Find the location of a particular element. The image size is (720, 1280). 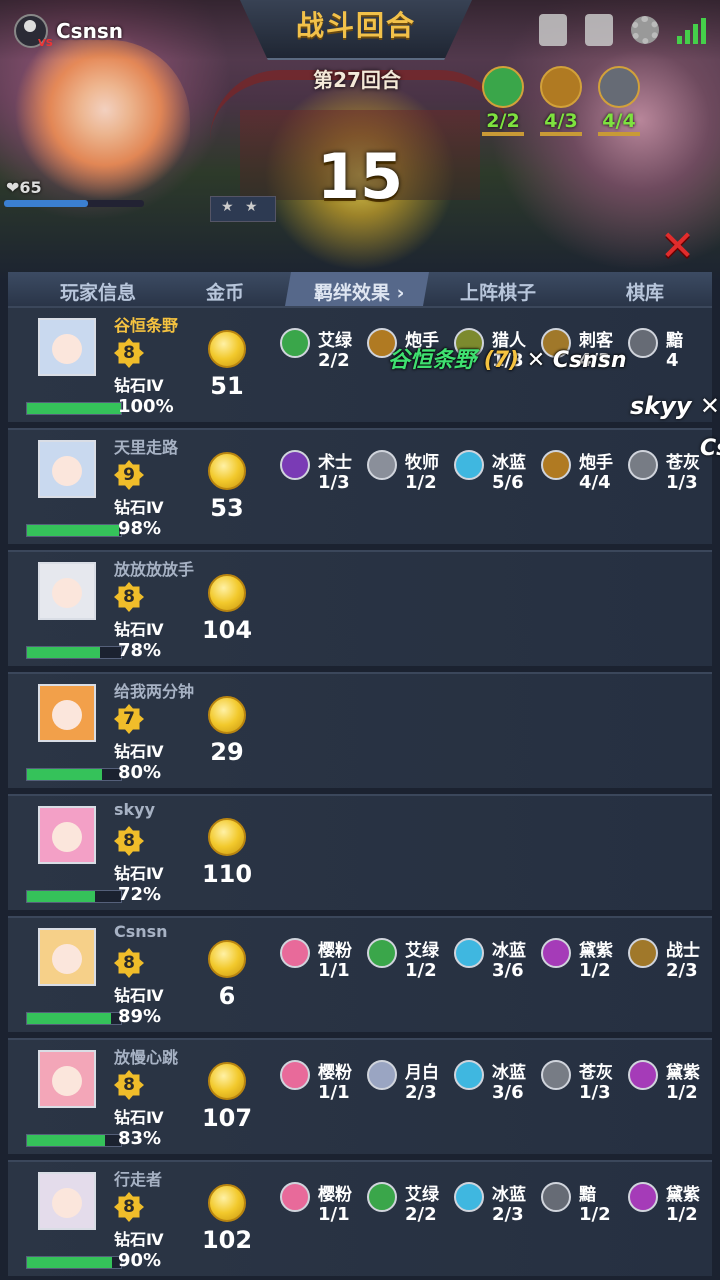

gold-value: 51 is located at coordinates (227, 386).